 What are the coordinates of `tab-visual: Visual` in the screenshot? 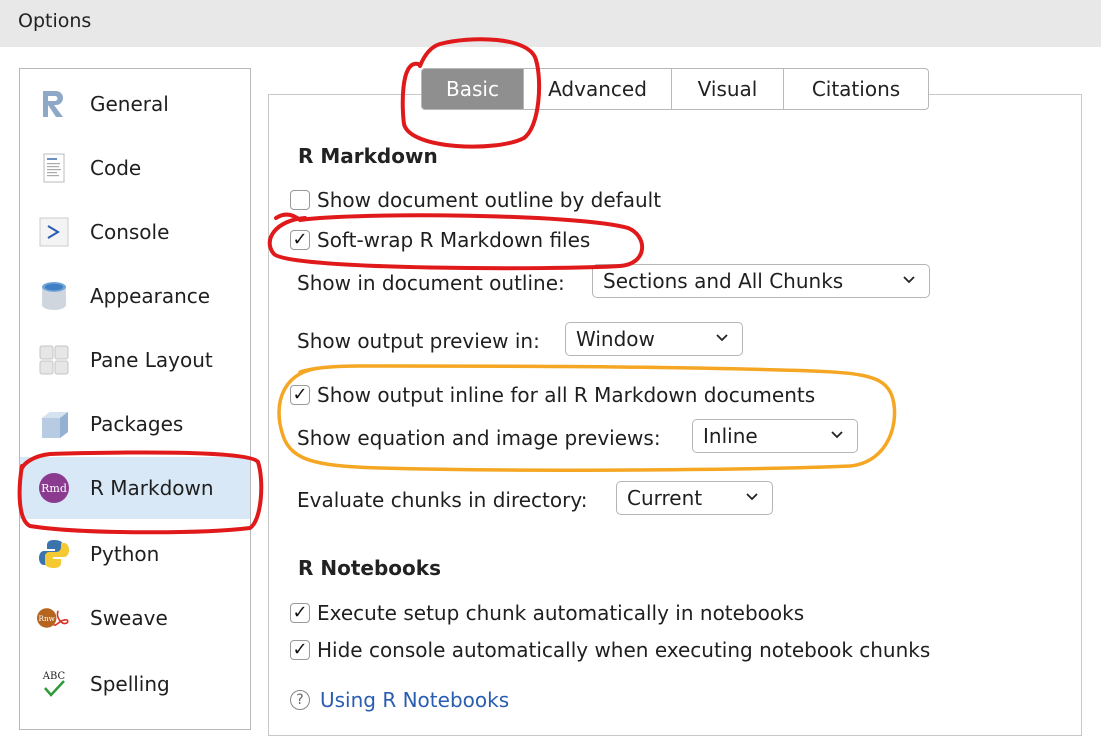 It's located at (728, 89).